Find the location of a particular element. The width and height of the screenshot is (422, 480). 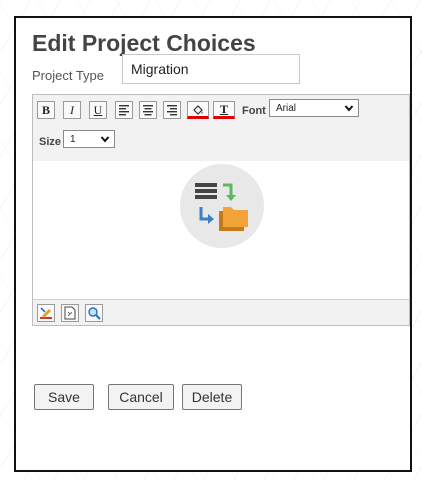

text-color-icon: T is located at coordinates (223, 109).